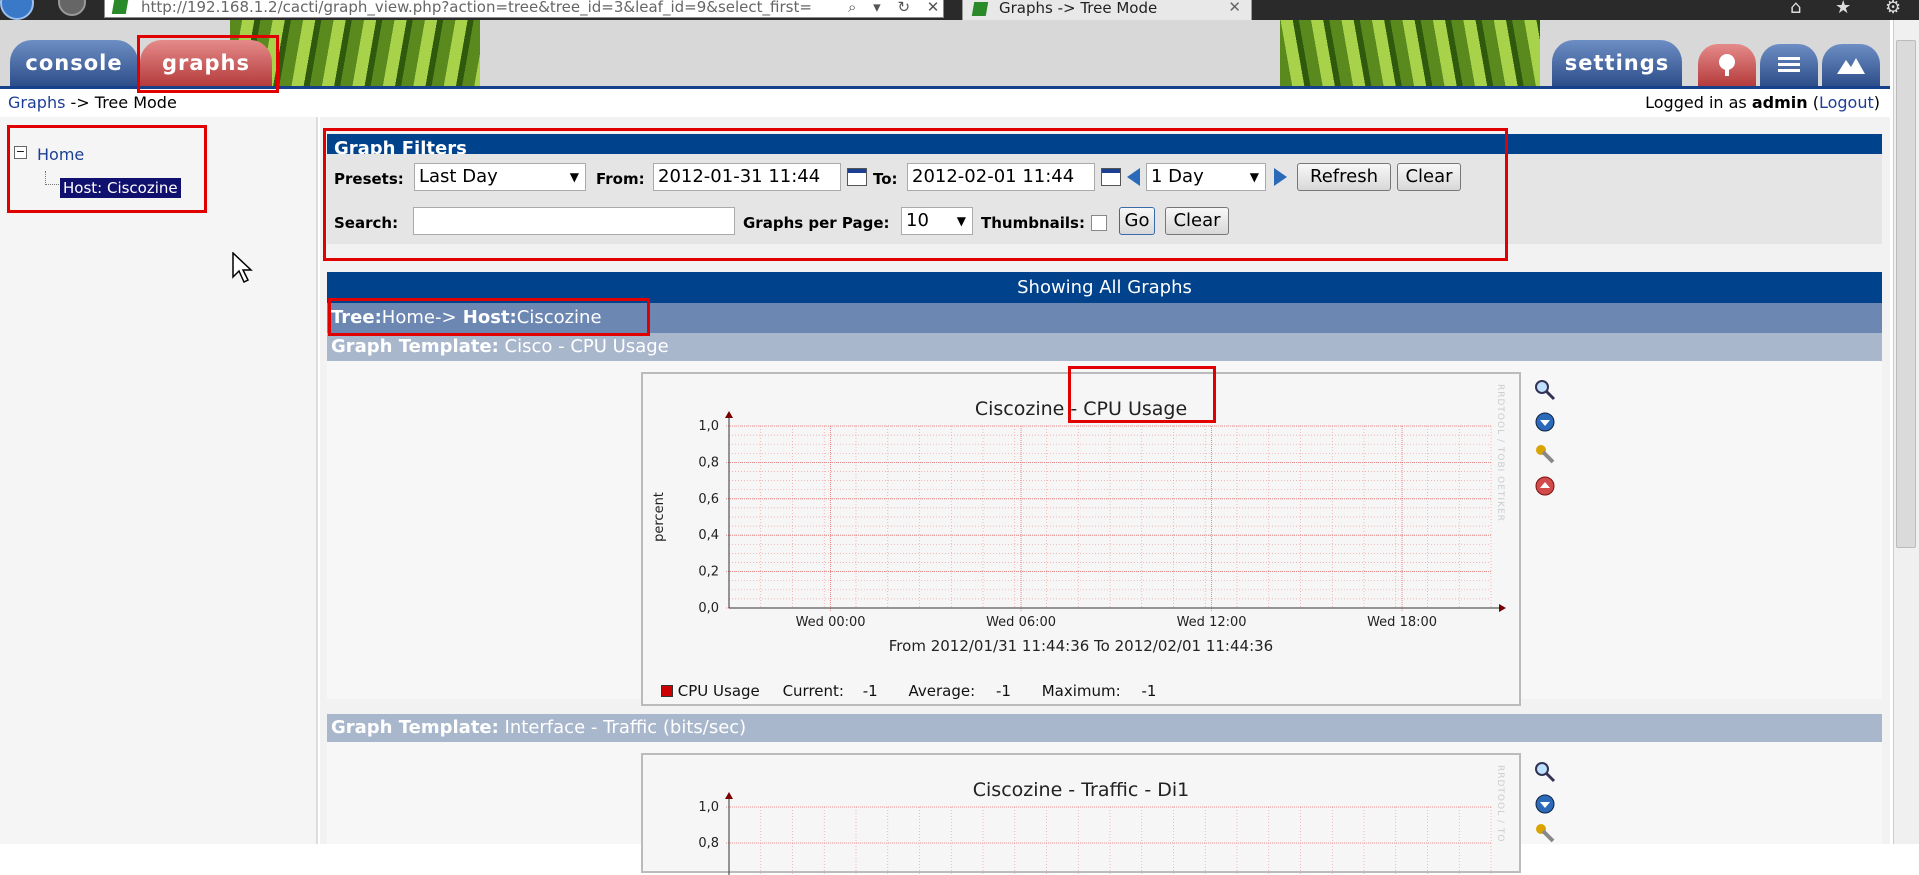 The height and width of the screenshot is (875, 1919). Describe the element at coordinates (659, 517) in the screenshot. I see `y-axis-label: percent` at that location.